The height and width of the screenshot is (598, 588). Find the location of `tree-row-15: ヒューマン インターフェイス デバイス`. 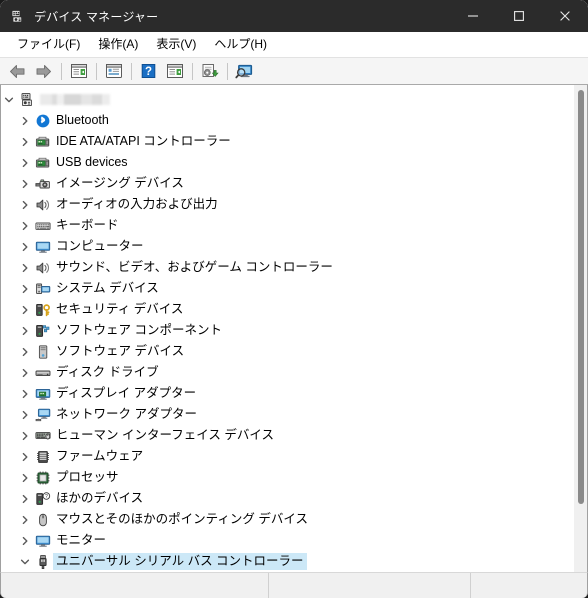

tree-row-15: ヒューマン インターフェイス デバイス is located at coordinates (287, 435).